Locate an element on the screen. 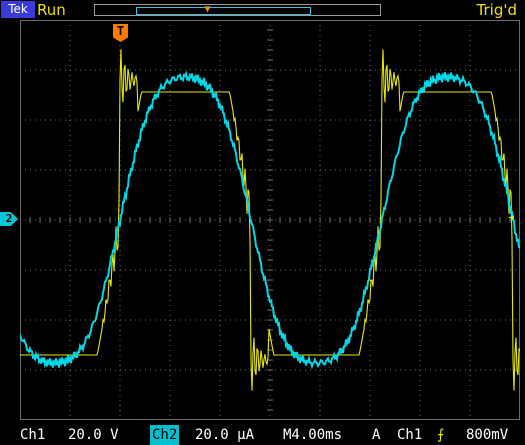  brand-logo: Tek is located at coordinates (18, 9).